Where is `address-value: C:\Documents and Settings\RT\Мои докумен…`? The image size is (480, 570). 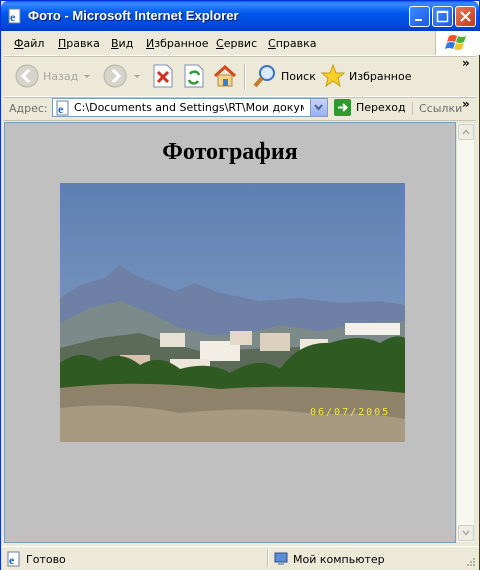
address-value: C:\Documents and Settings\RT\Мои докумен… is located at coordinates (189, 107).